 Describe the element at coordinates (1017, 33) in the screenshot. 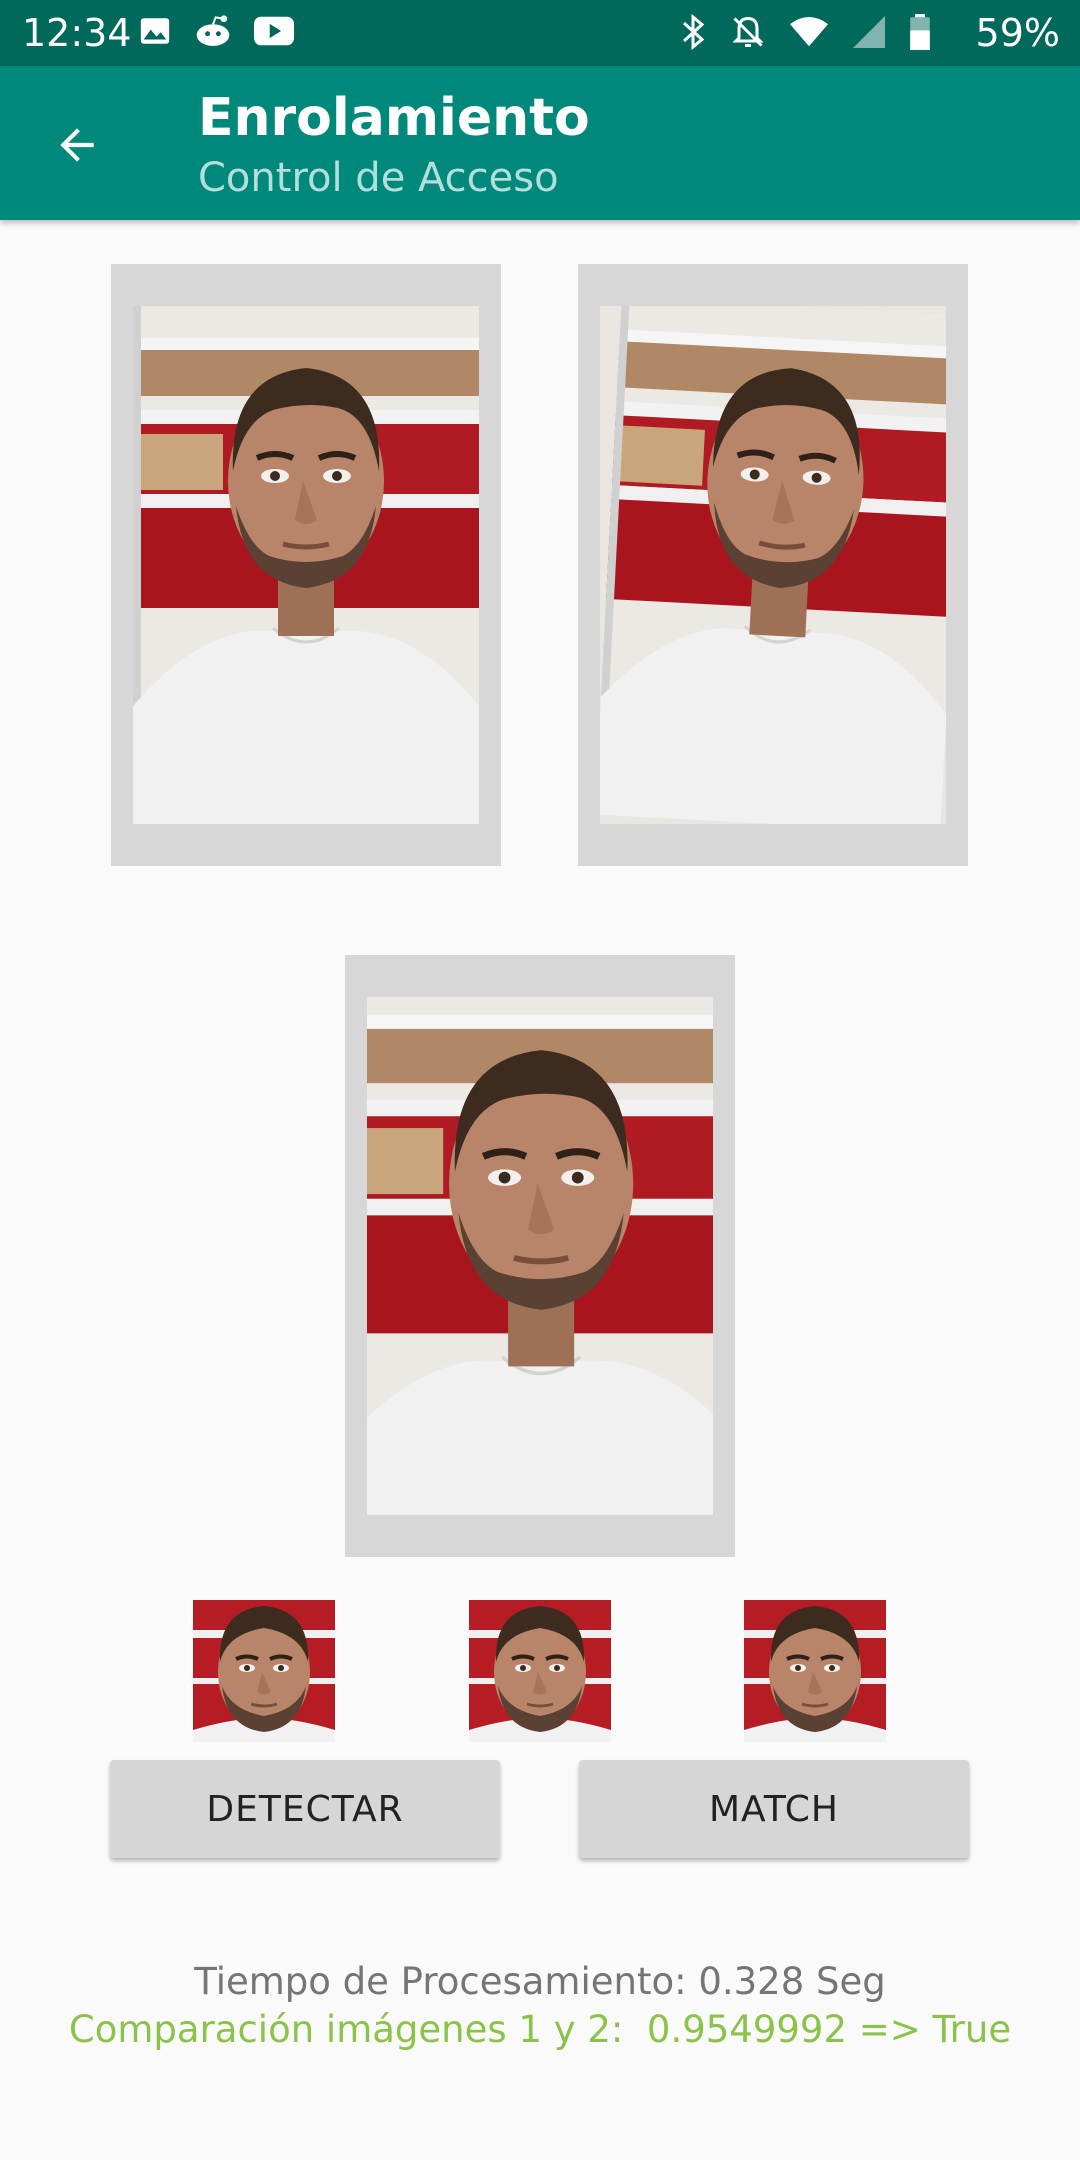

I see `battery-percentage: 59%` at that location.